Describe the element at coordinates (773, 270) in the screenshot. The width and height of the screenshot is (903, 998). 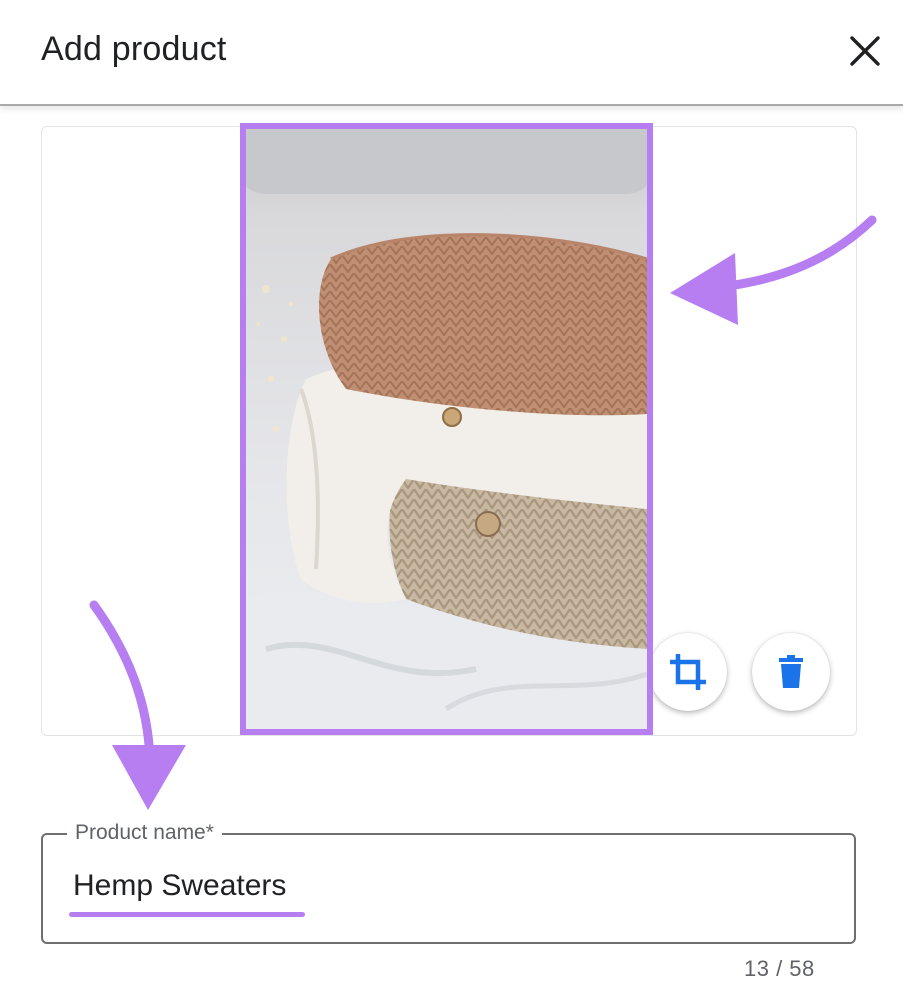
I see `arrow-to-image` at that location.